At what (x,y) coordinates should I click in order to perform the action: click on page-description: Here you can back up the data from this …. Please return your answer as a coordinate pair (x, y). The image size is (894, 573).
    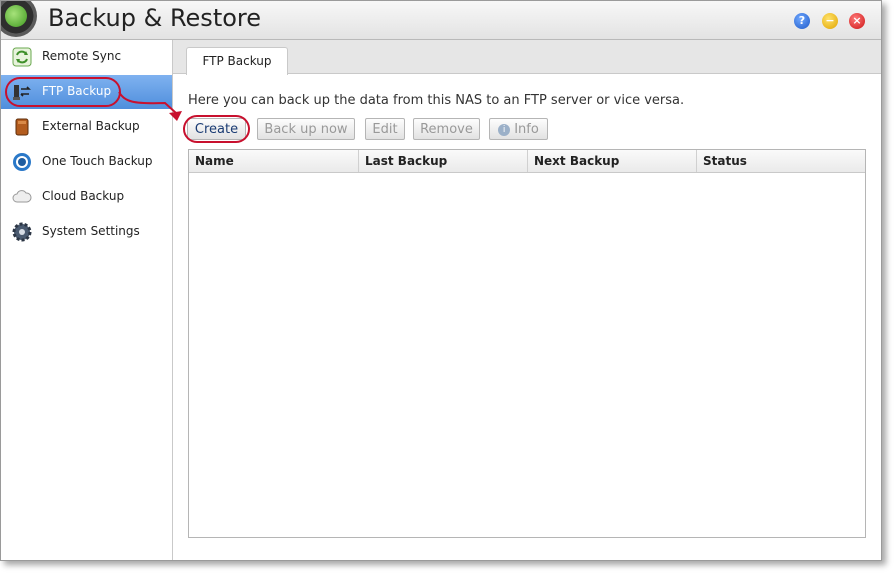
    Looking at the image, I should click on (436, 100).